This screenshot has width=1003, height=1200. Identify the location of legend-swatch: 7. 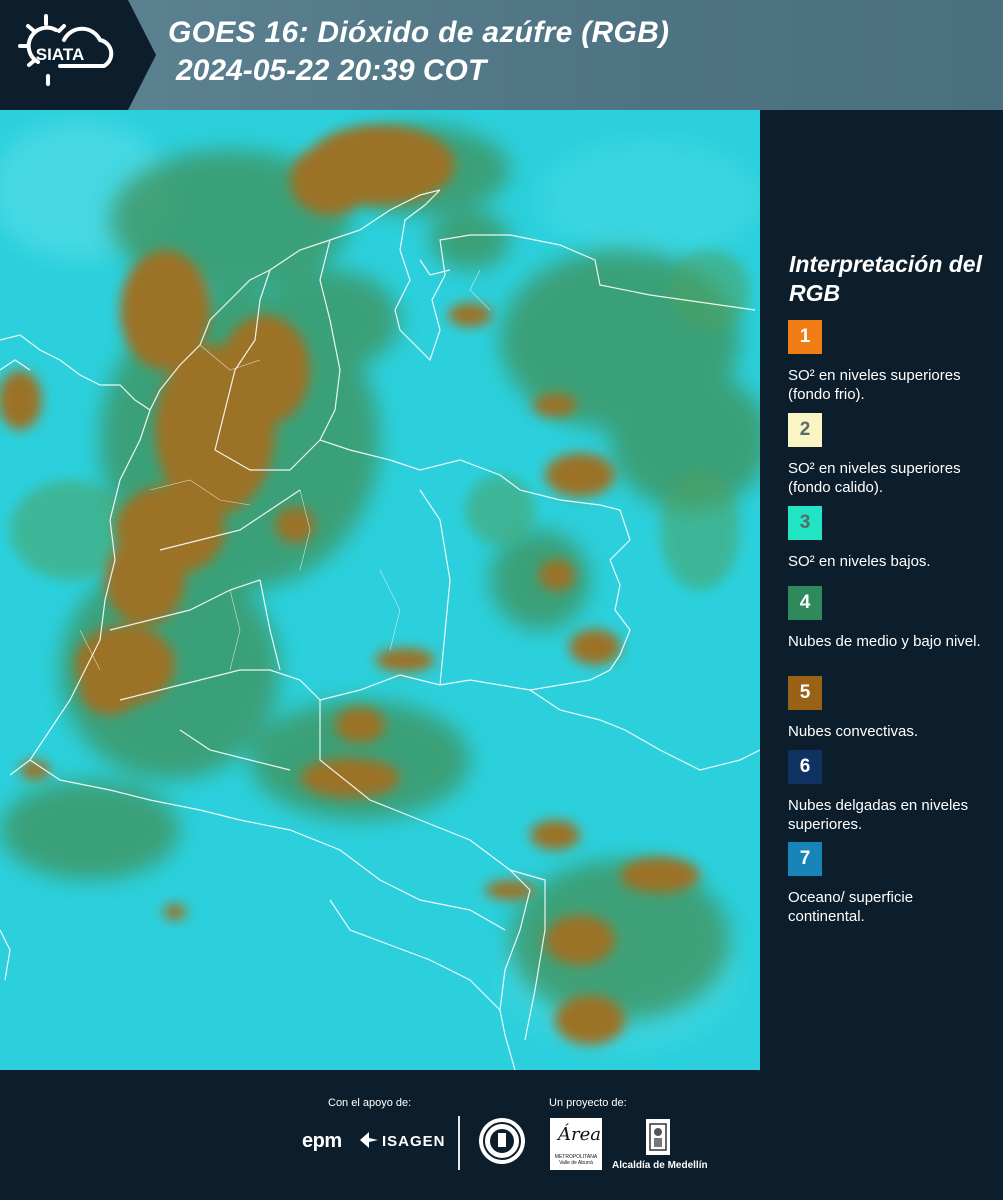
(805, 859).